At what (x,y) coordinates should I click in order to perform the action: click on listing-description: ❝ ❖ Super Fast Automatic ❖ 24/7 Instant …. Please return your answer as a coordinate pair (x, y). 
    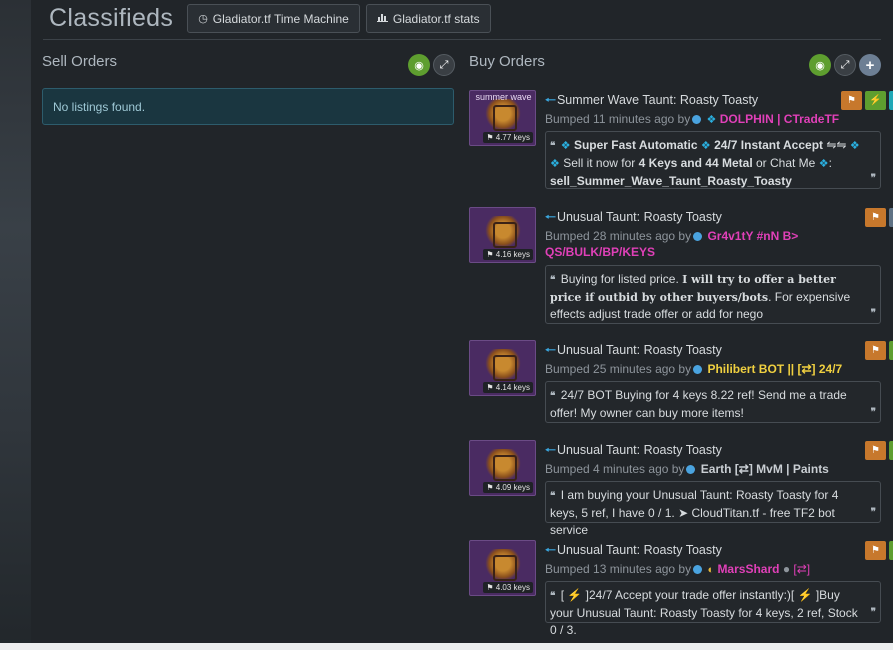
    Looking at the image, I should click on (713, 160).